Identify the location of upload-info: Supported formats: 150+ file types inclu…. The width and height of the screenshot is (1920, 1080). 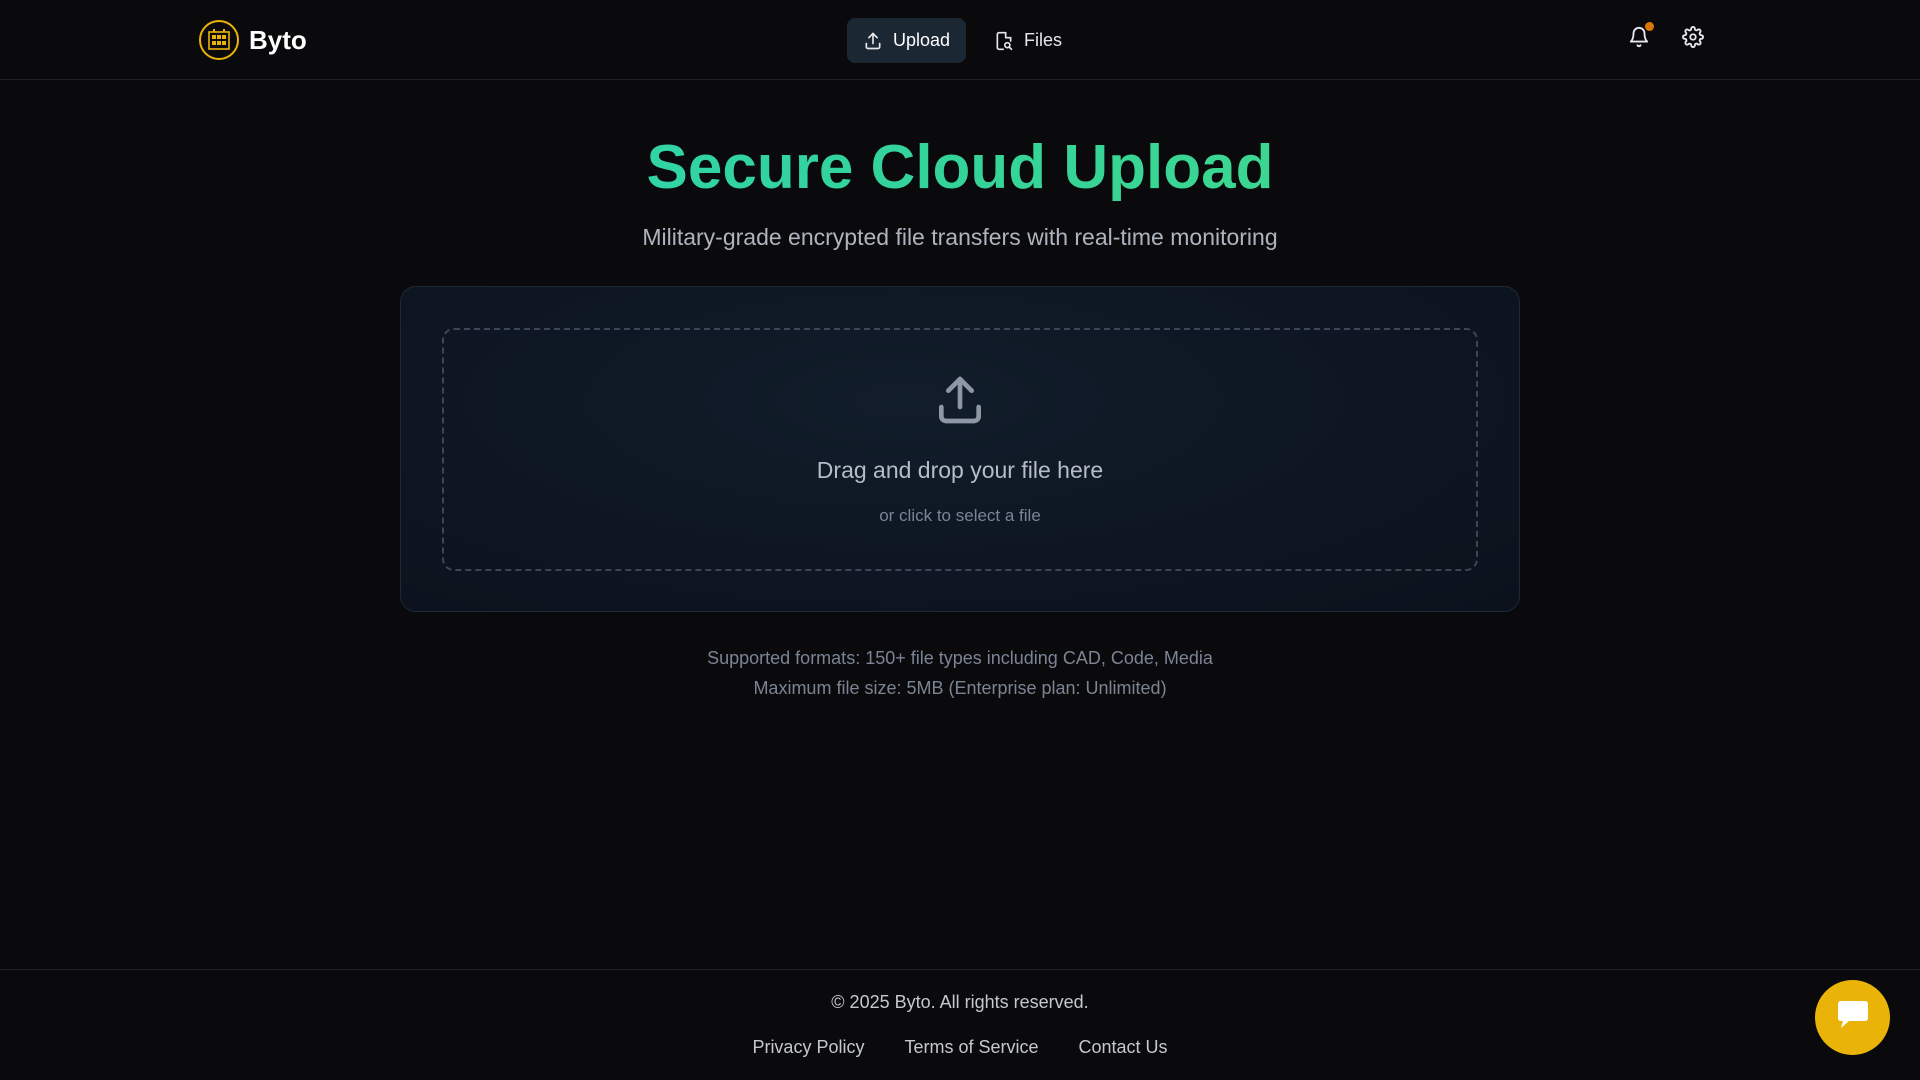
(960, 673).